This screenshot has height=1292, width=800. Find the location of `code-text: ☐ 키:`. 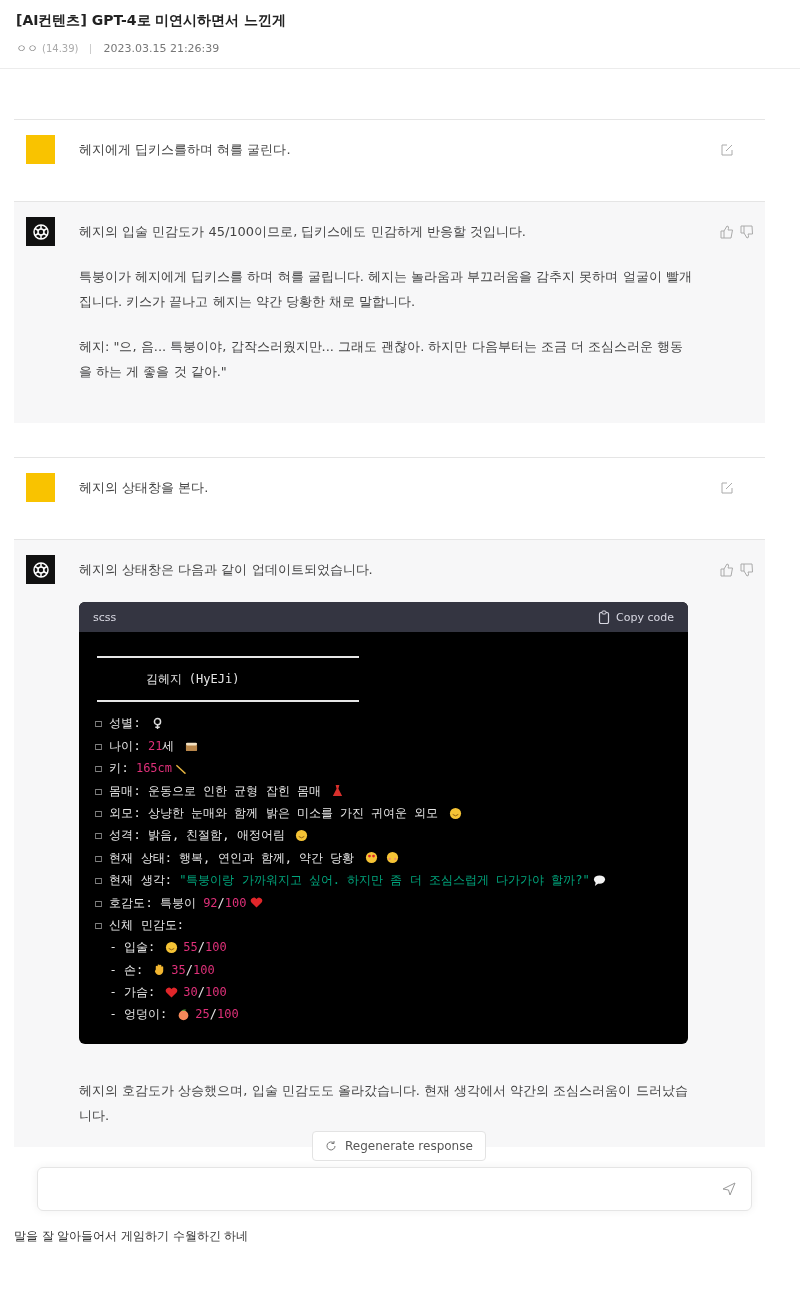

code-text: ☐ 키: is located at coordinates (112, 769).